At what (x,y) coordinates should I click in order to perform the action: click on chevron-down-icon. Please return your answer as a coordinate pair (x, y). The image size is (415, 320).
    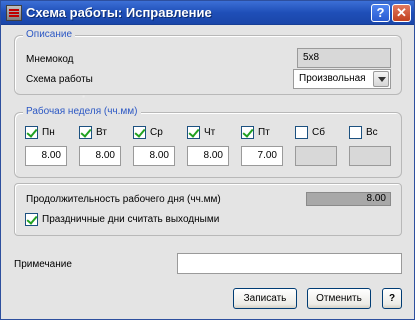
    Looking at the image, I should click on (381, 79).